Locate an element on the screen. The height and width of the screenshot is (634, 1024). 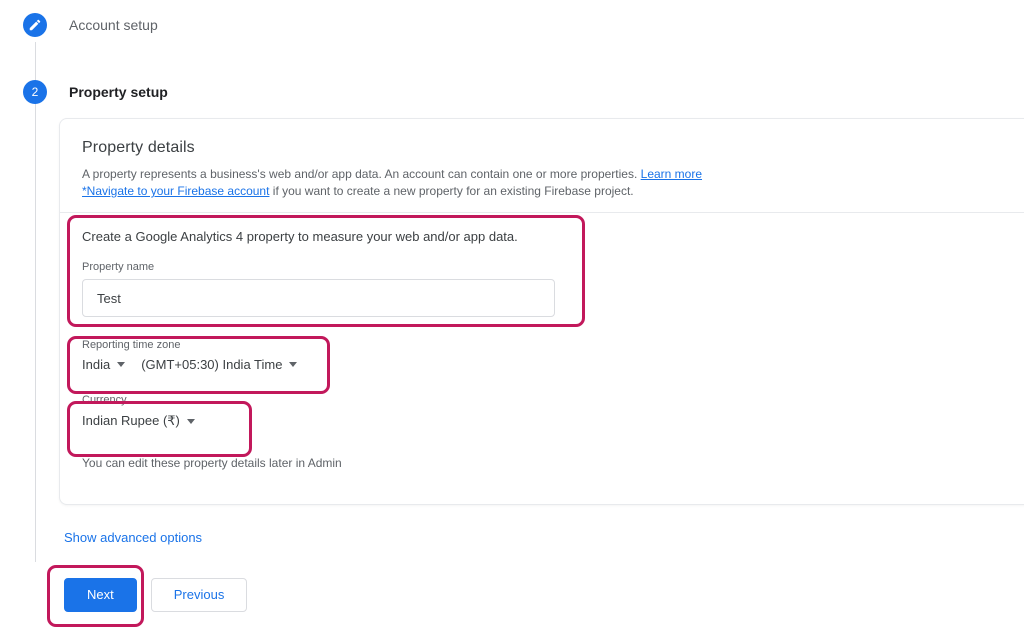
form-action-buttons: Next Previous is located at coordinates (156, 595).